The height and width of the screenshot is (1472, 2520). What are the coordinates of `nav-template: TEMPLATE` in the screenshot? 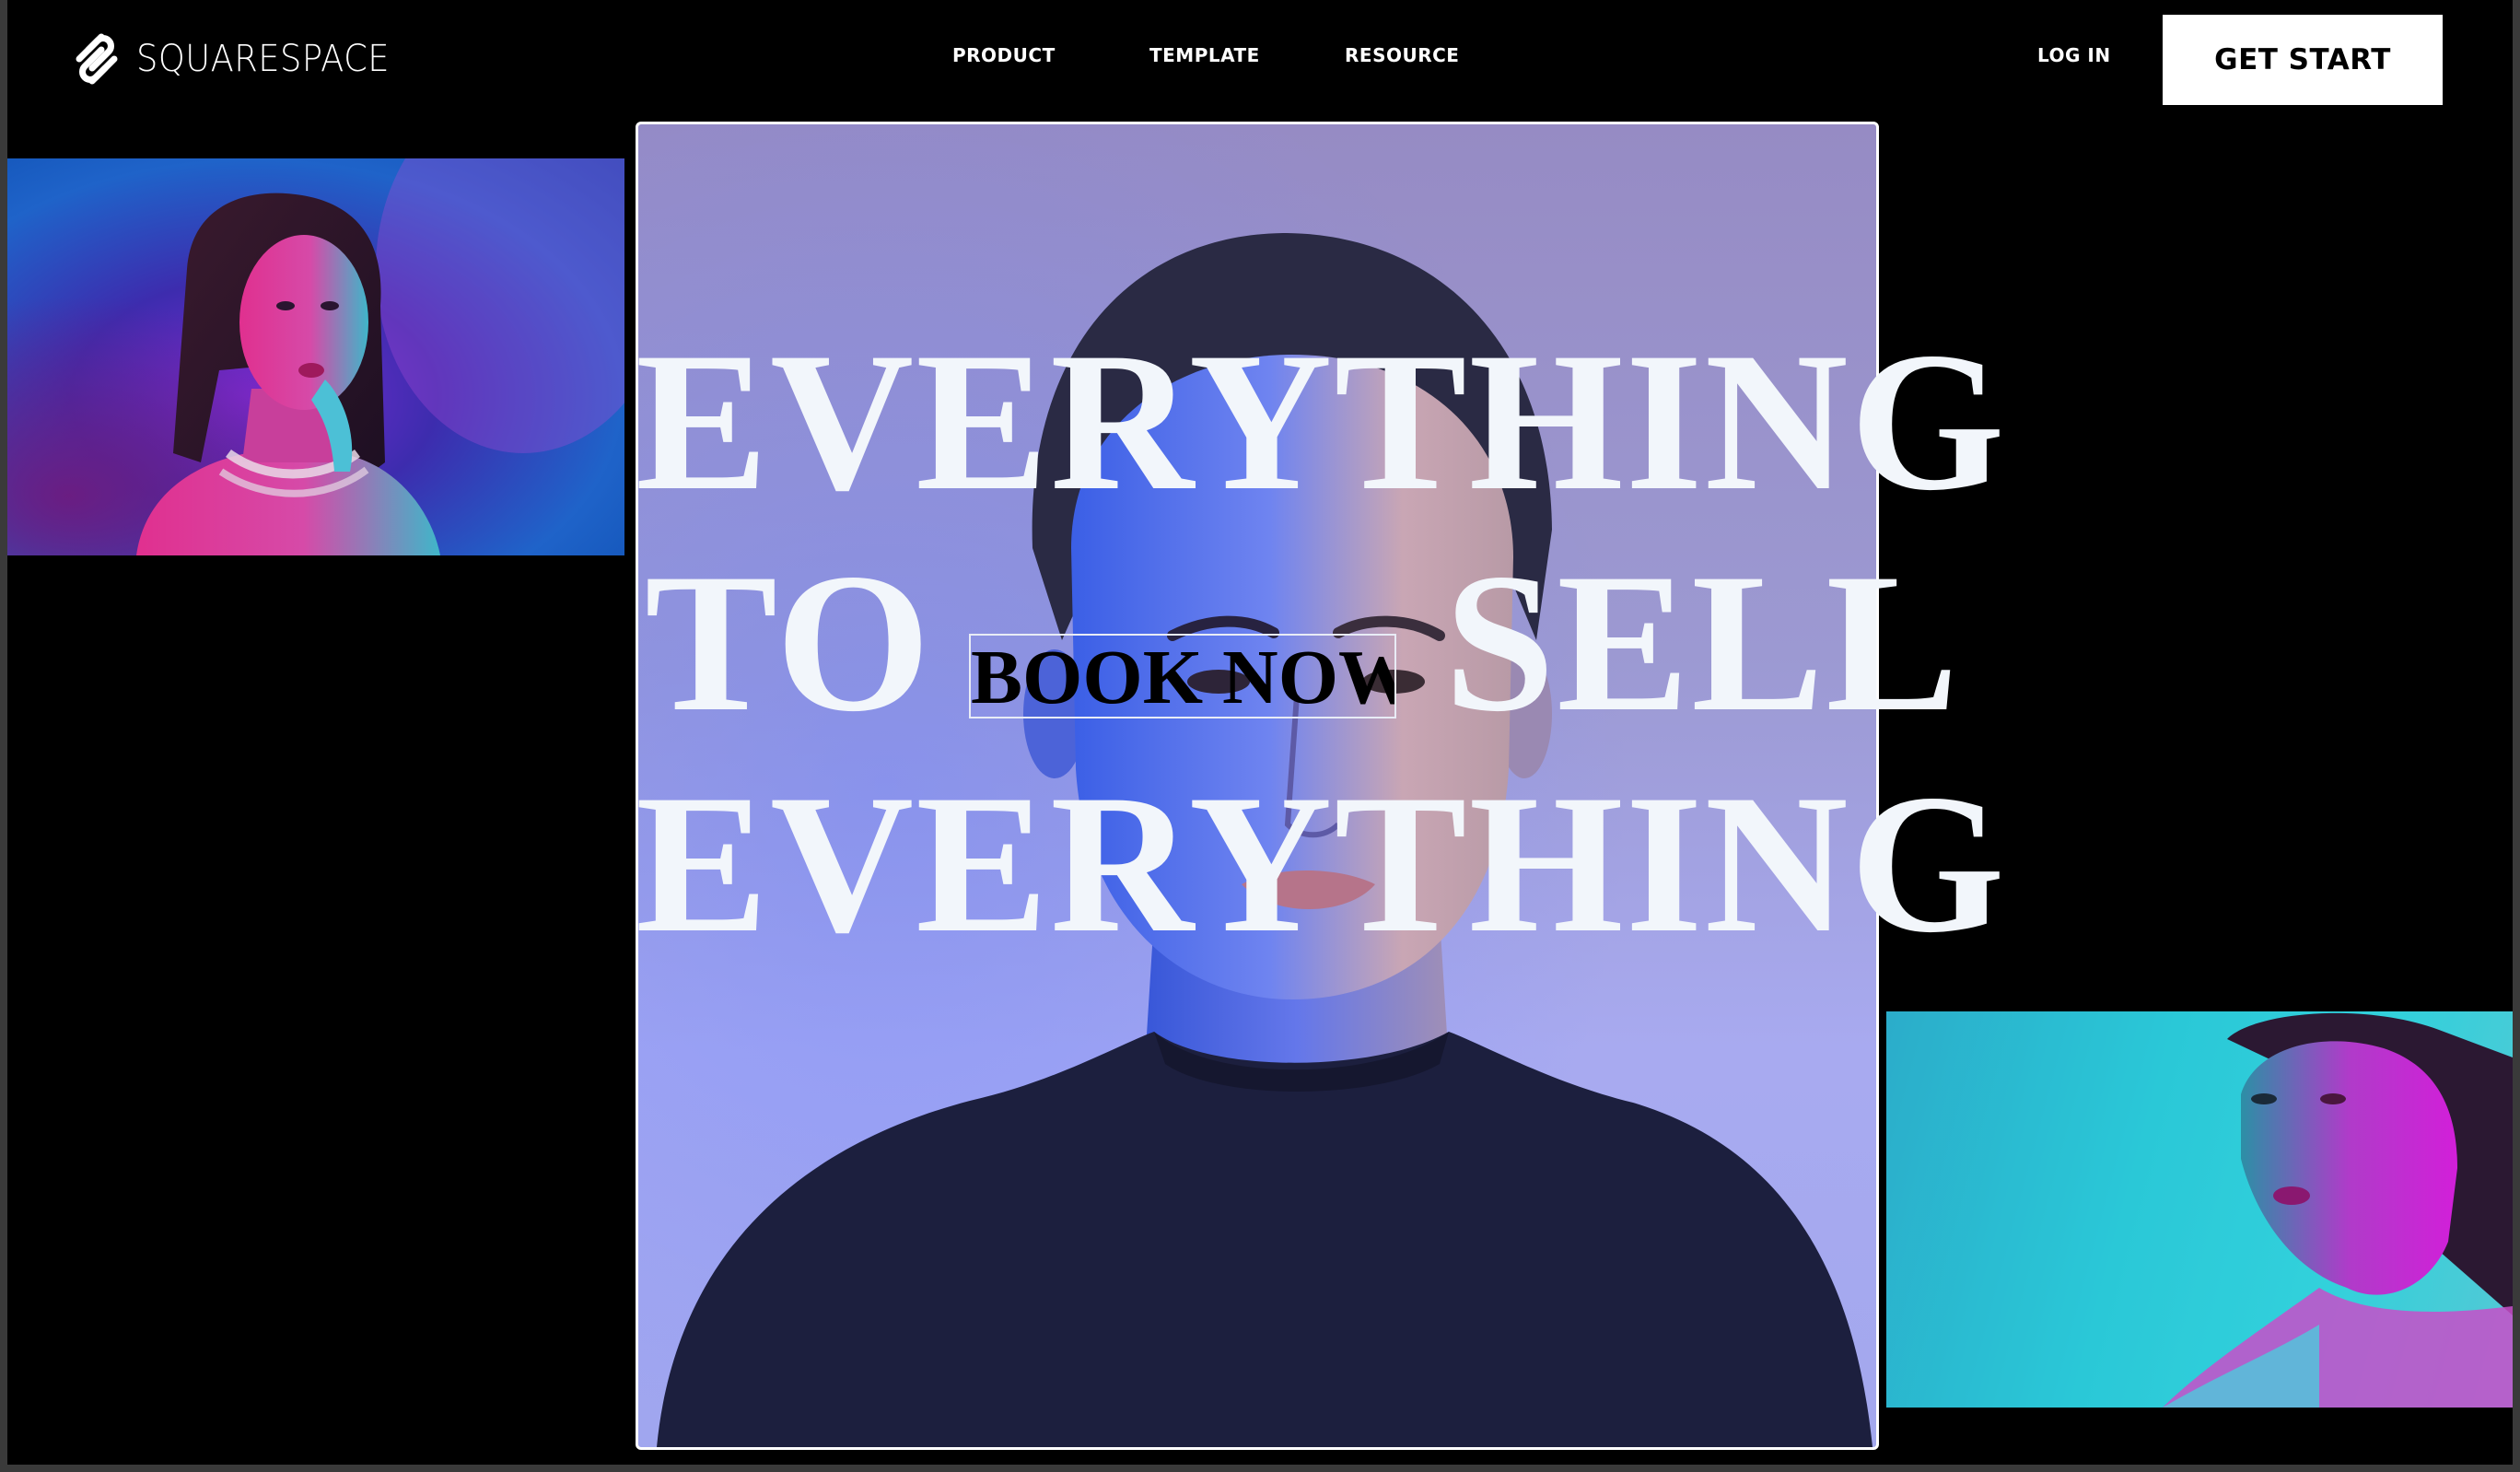 It's located at (1204, 55).